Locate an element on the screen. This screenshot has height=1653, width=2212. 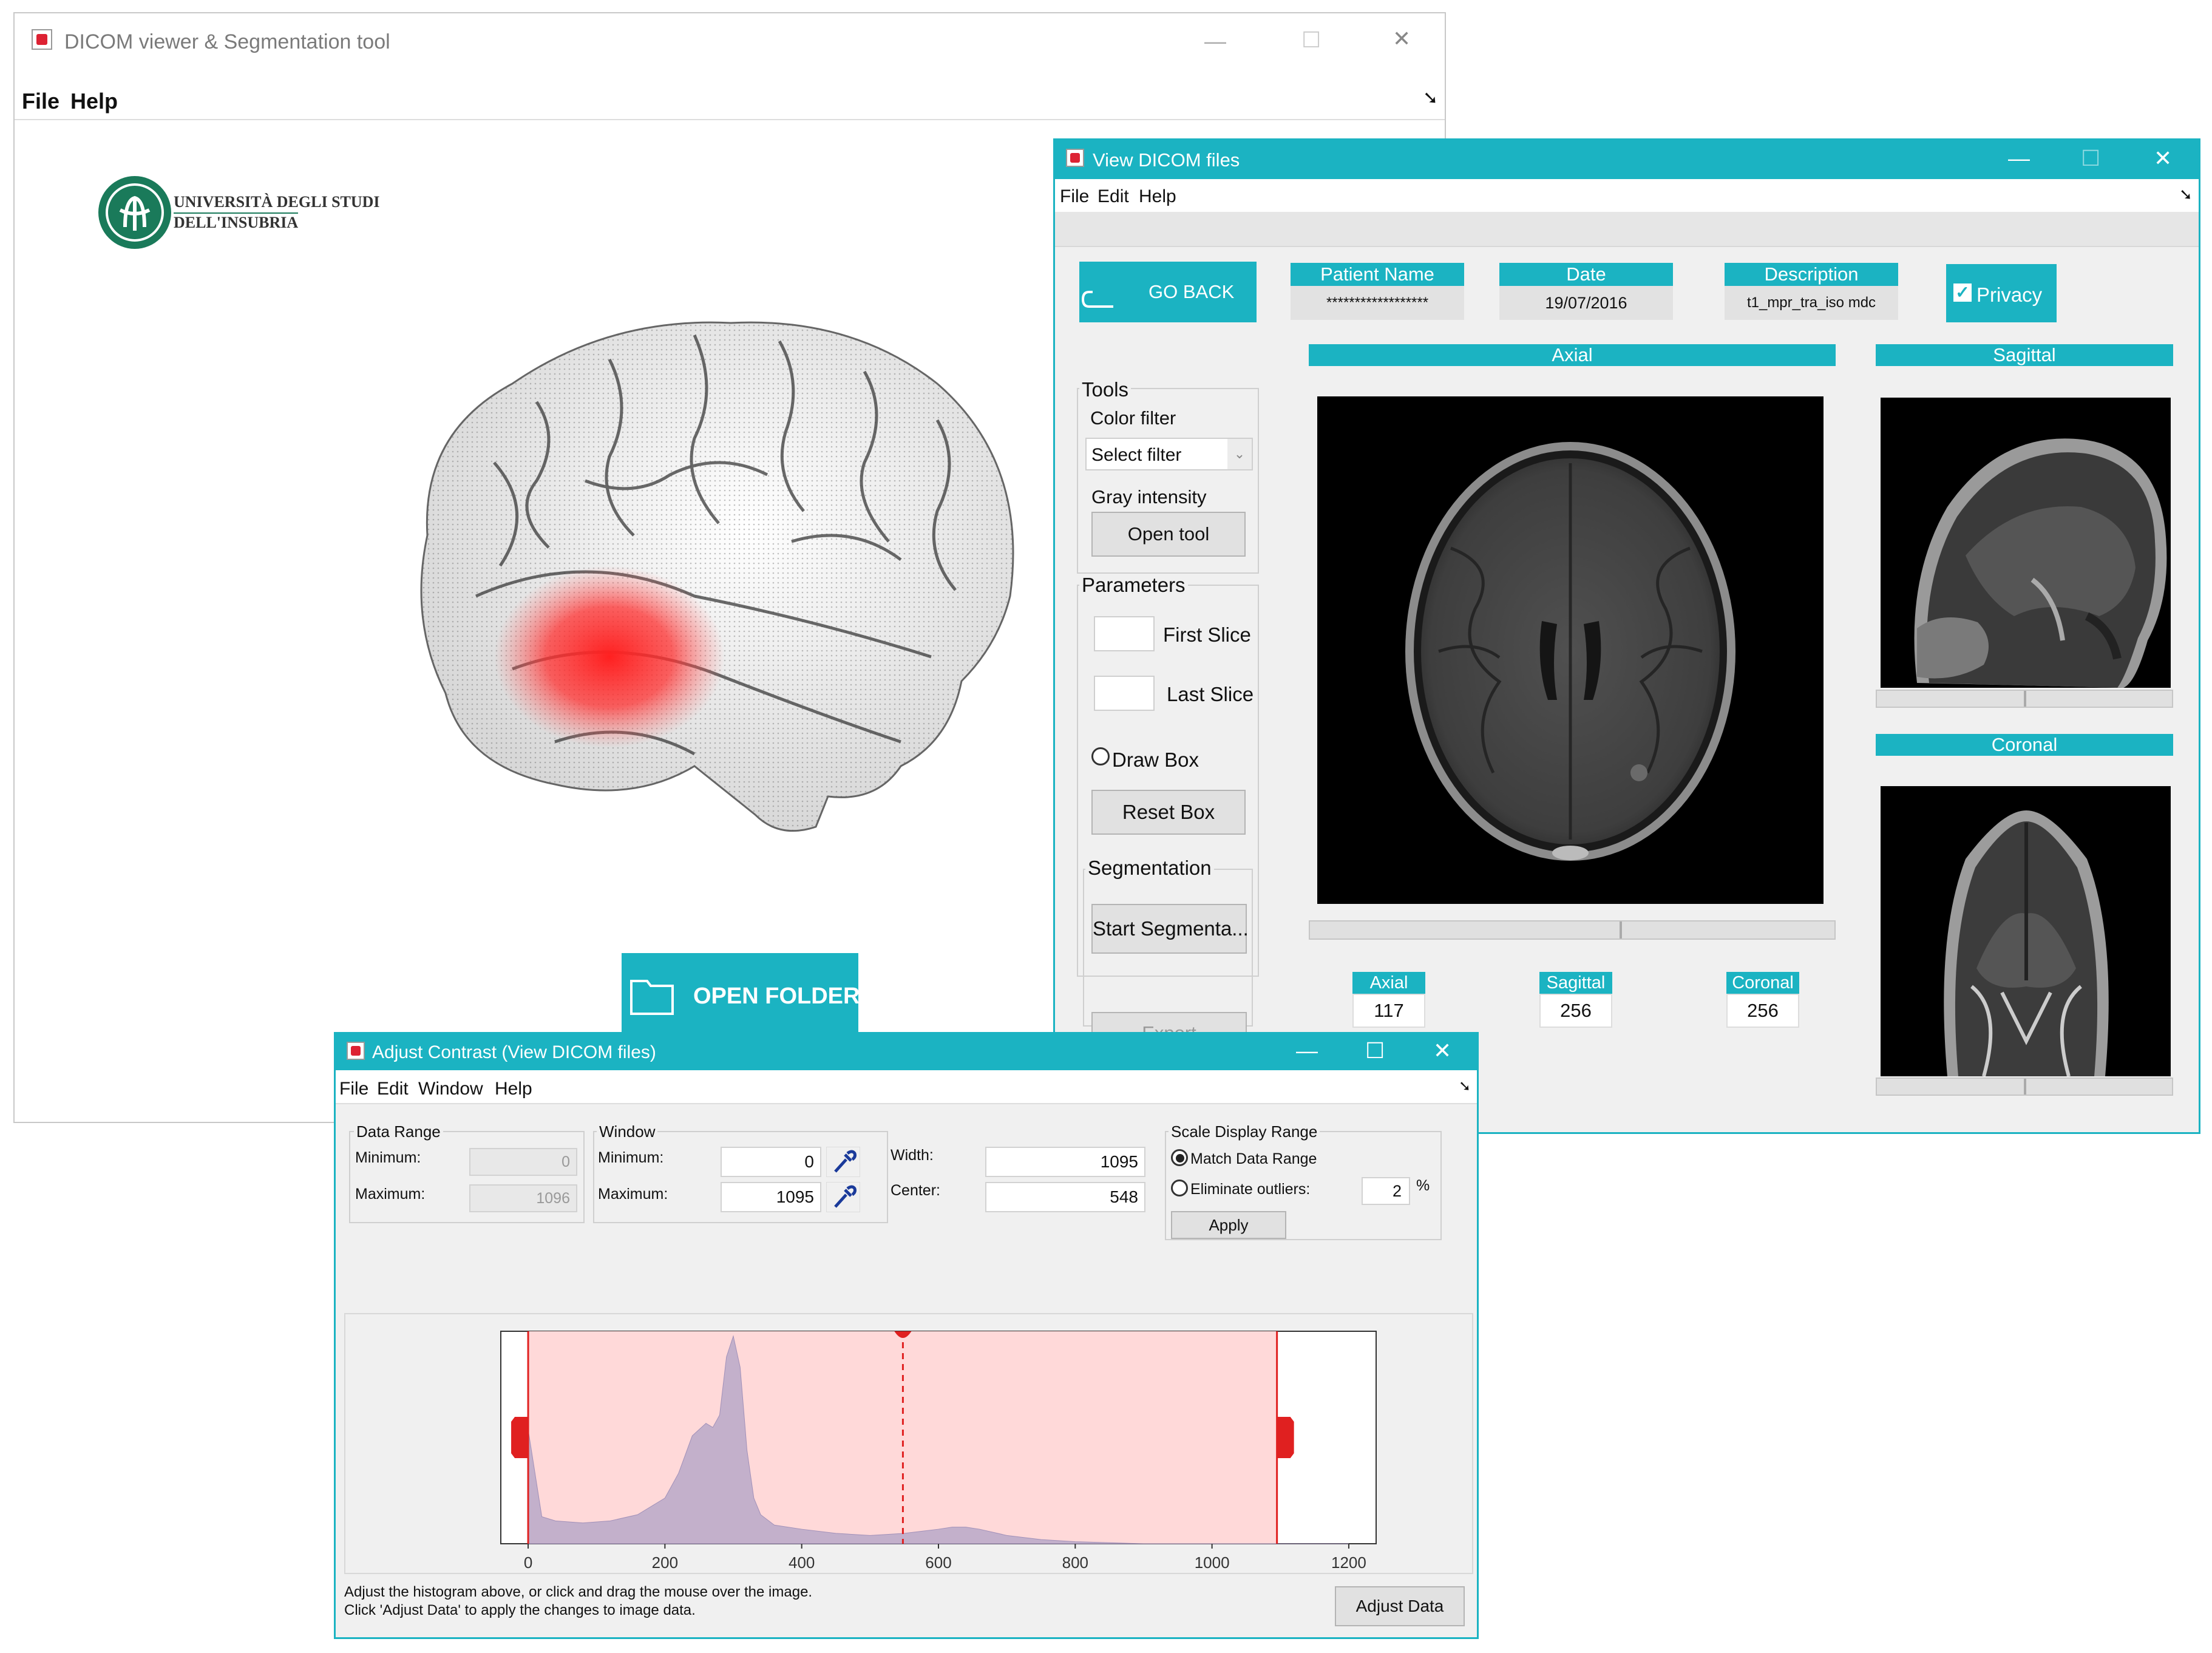
slice-coronal-value: 256 is located at coordinates (1762, 1011).